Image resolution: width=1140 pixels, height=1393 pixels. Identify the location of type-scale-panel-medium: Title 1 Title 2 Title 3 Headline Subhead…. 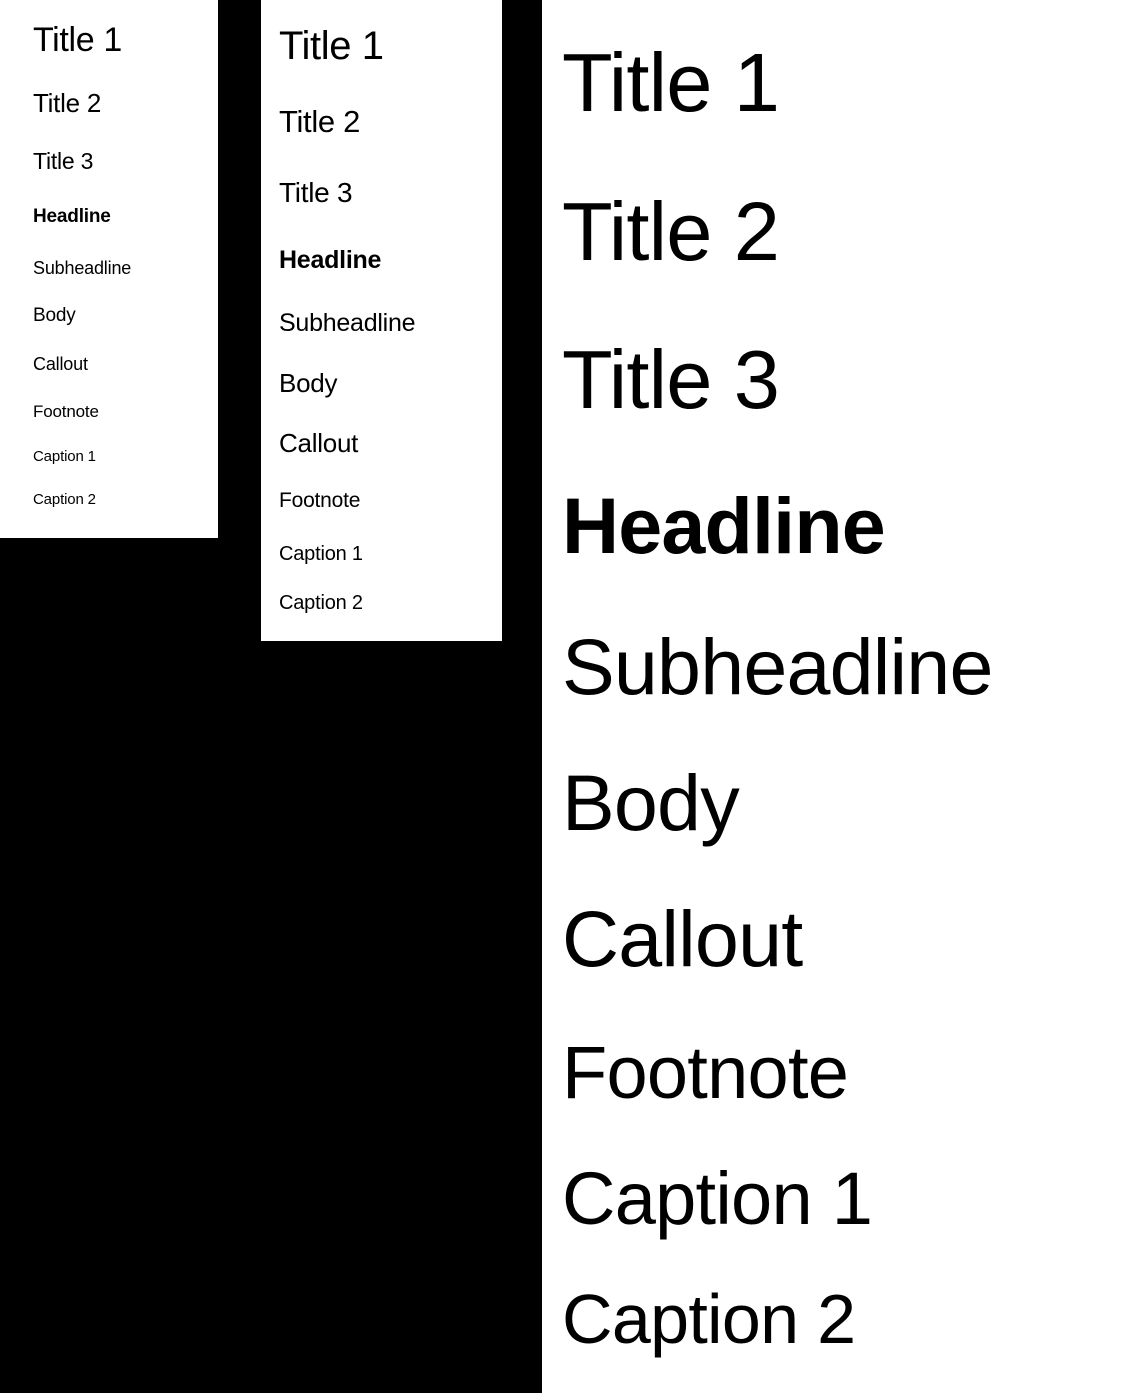
(381, 320).